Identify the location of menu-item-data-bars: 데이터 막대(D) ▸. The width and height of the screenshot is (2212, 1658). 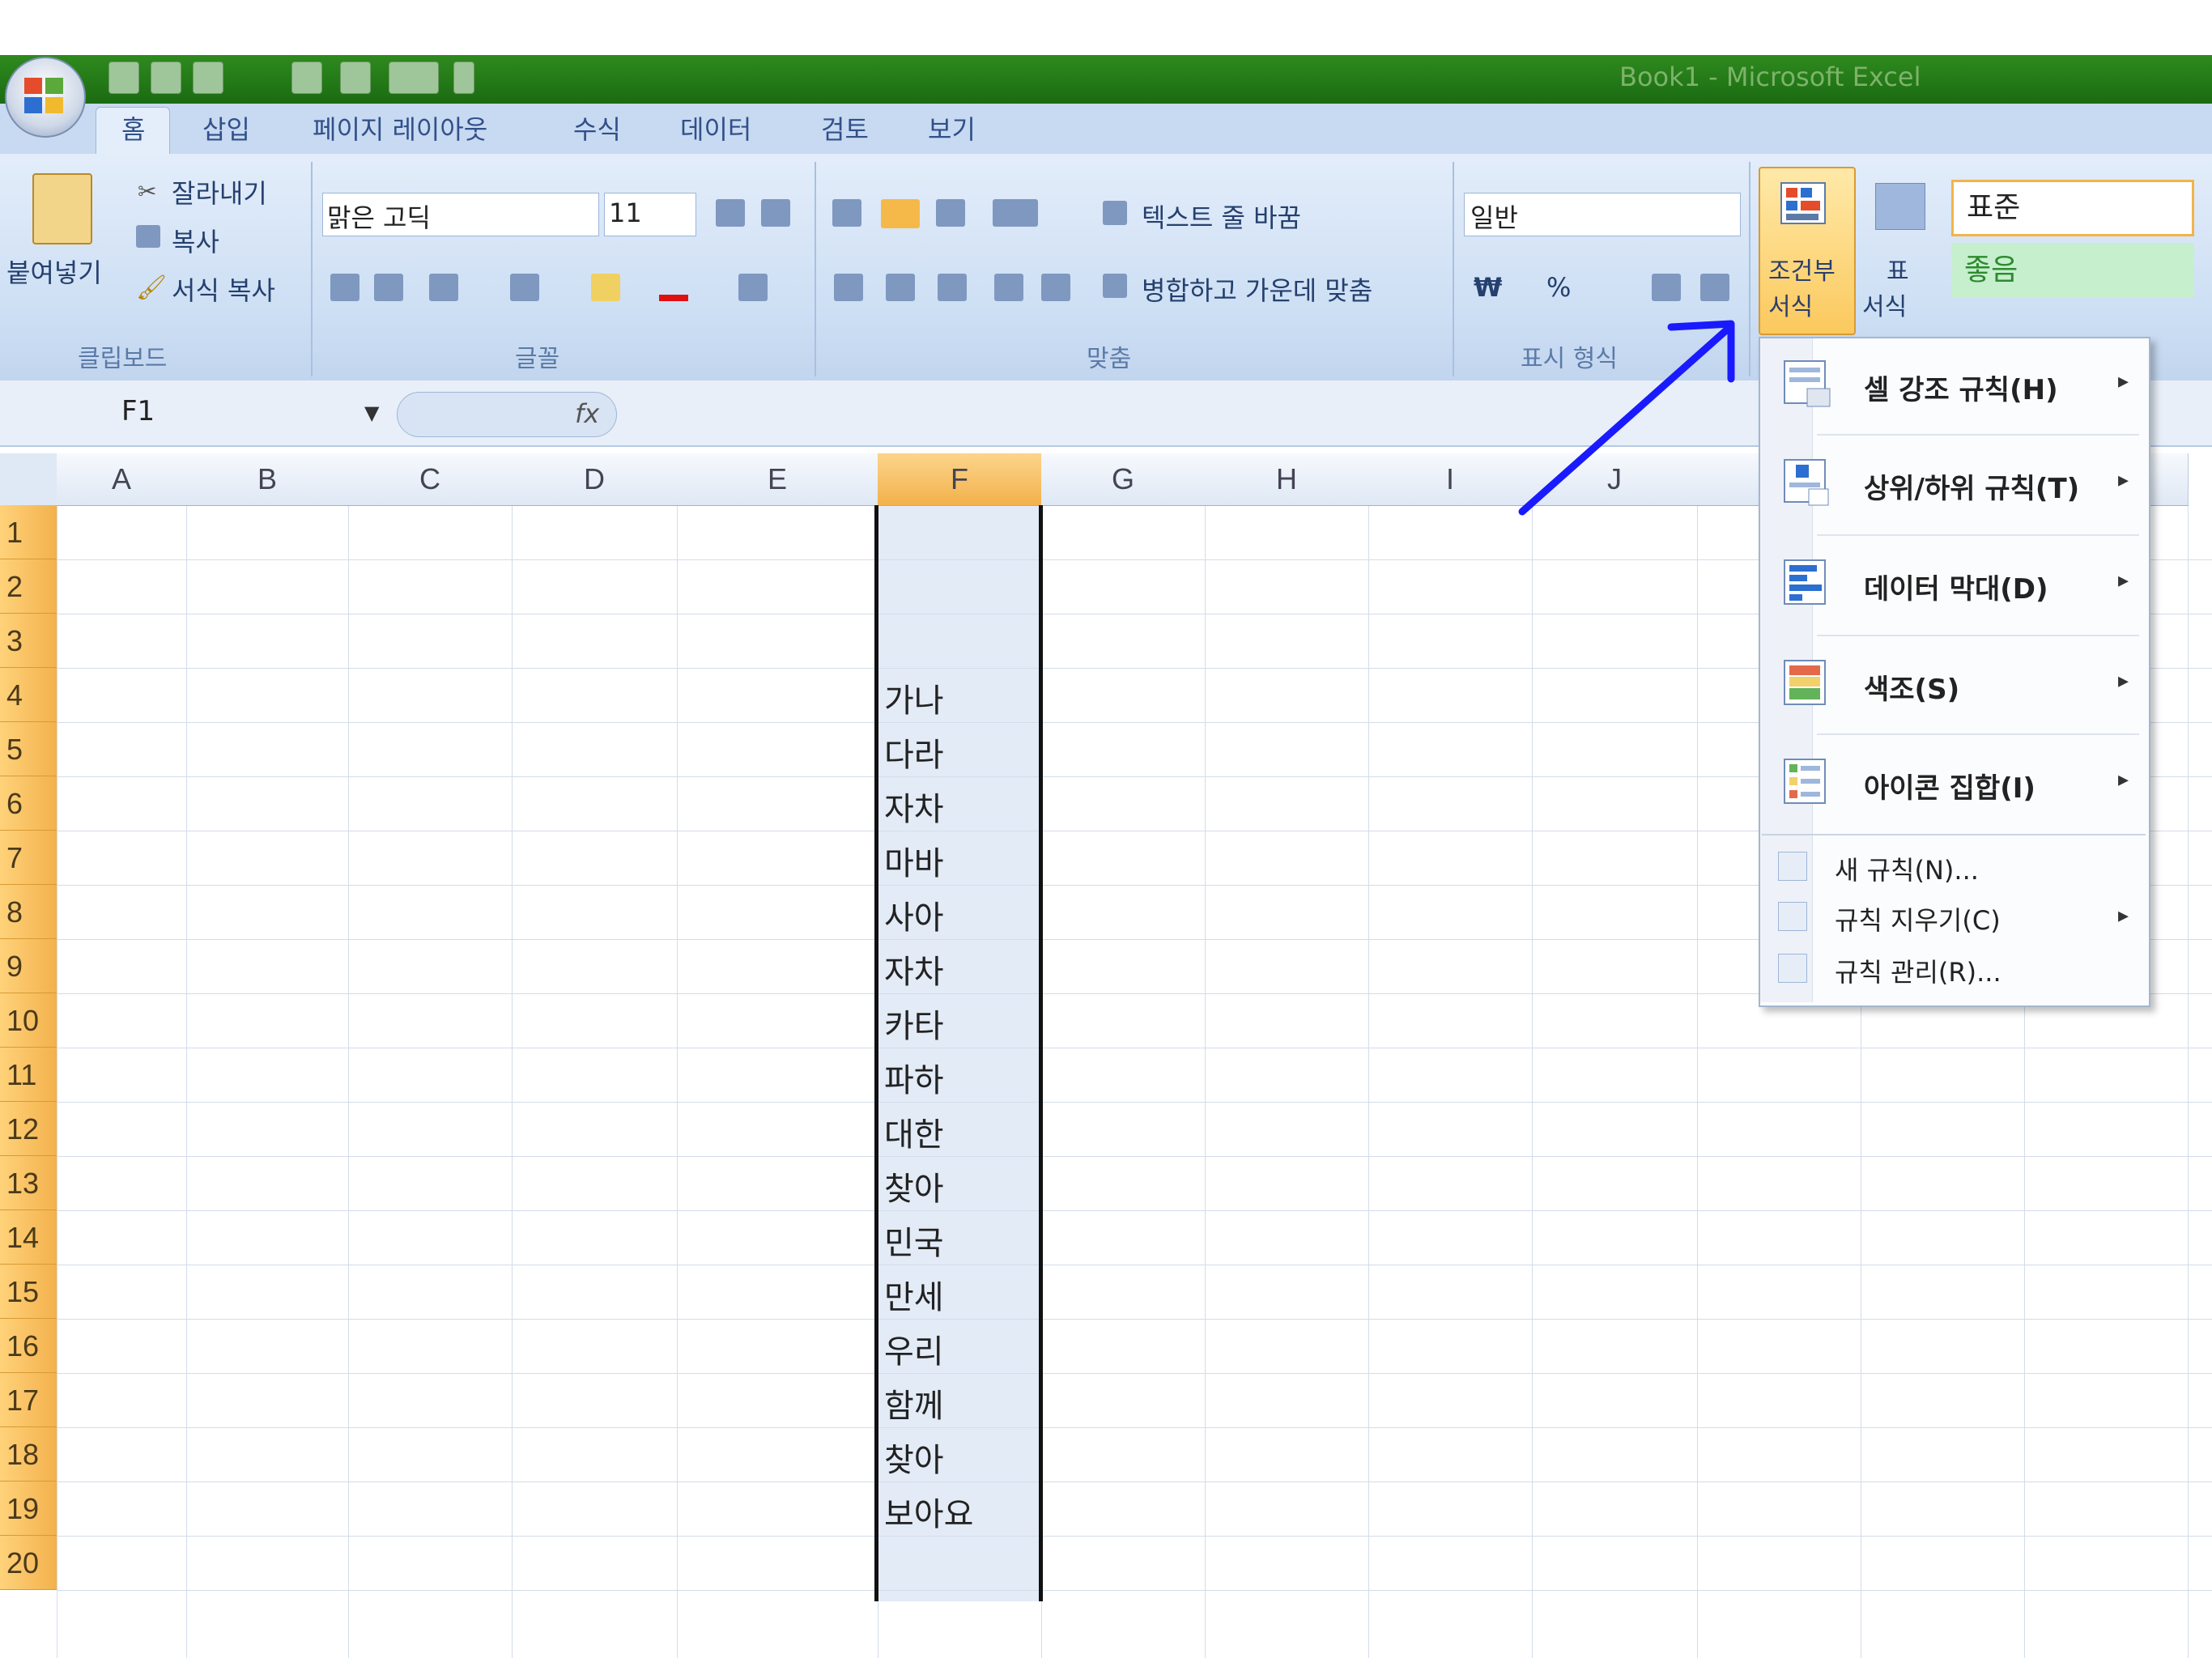
(1956, 584).